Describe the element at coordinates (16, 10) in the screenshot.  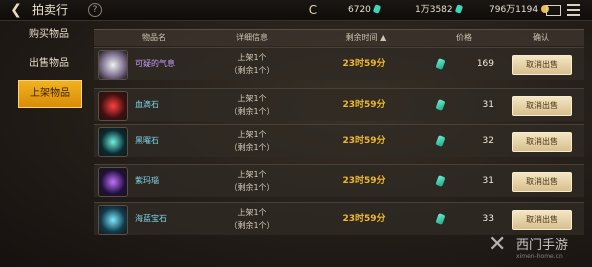
I see `back-arrow-icon: ❮` at that location.